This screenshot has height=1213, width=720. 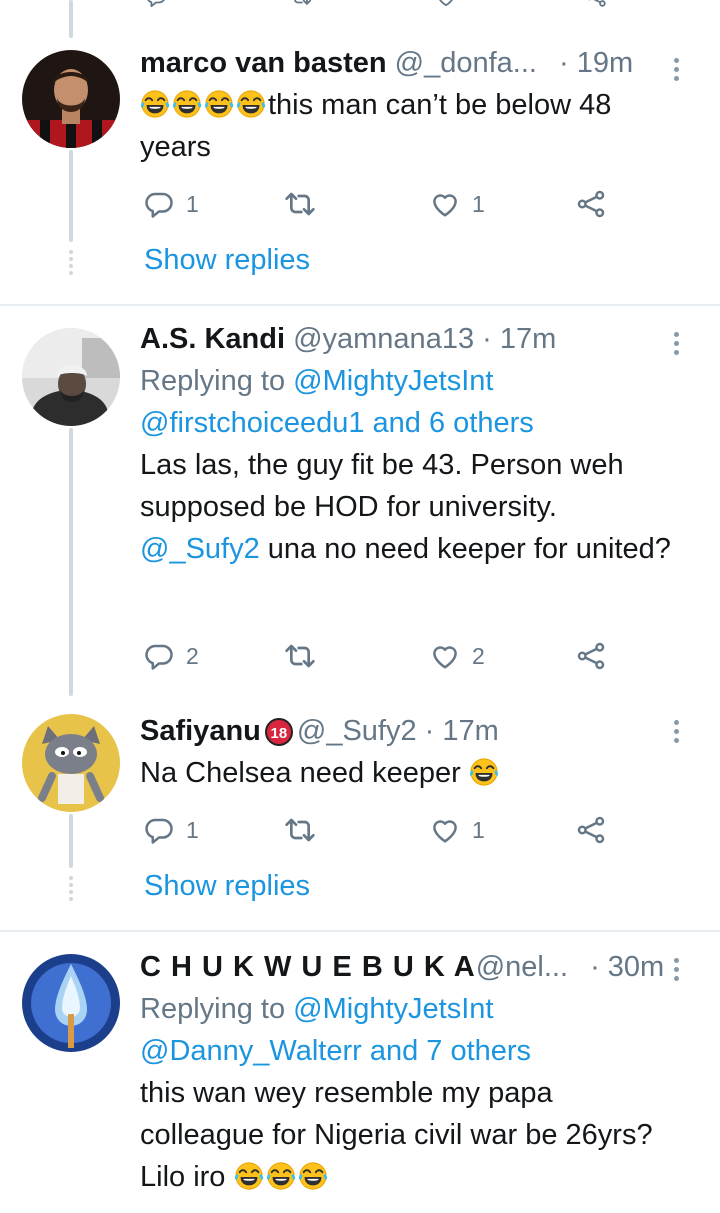 What do you see at coordinates (627, 967) in the screenshot?
I see `timestamp: · 30m` at bounding box center [627, 967].